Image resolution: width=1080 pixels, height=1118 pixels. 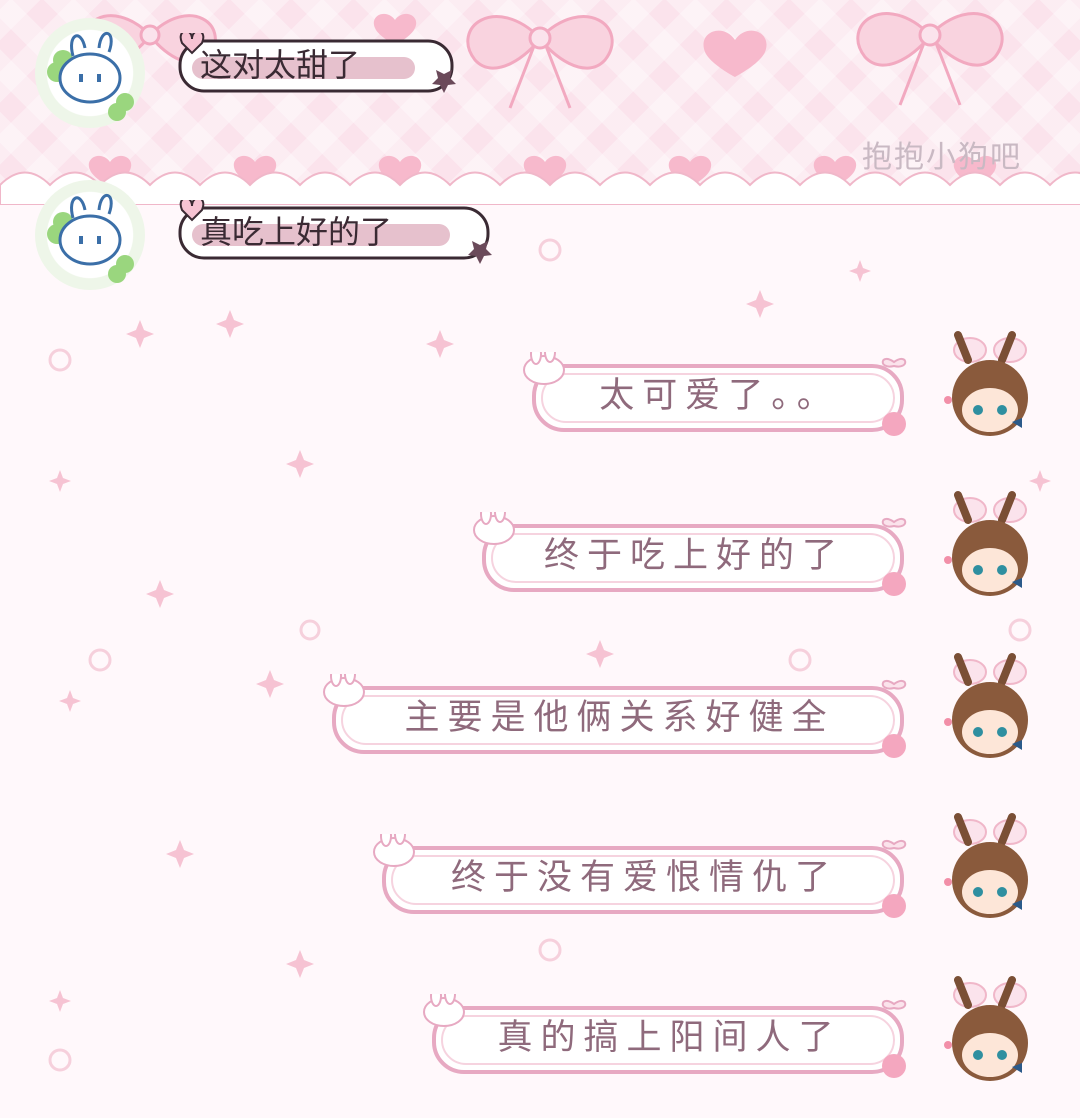 I want to click on message-text: 终于没有爱恨情仇了, so click(x=644, y=878).